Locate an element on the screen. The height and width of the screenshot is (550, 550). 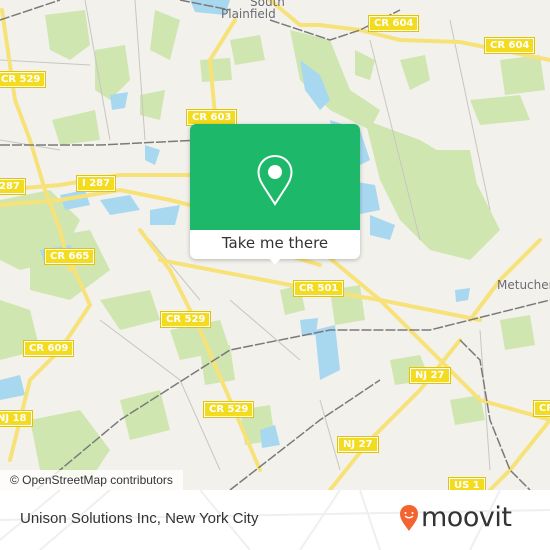
road-shield: CR is located at coordinates (541, 408).